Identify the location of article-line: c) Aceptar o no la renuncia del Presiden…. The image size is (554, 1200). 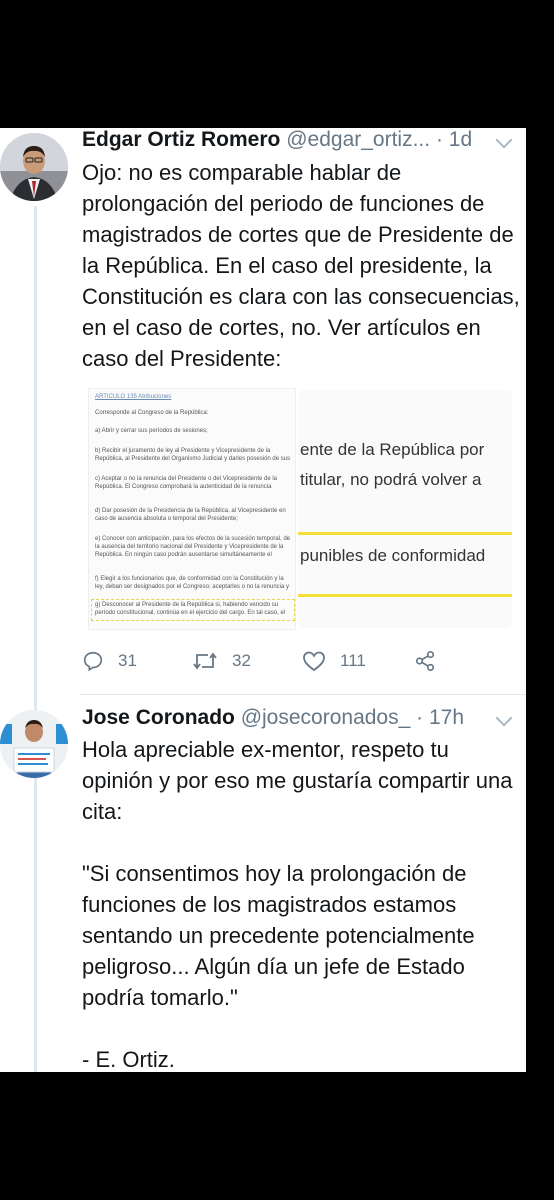
(186, 483).